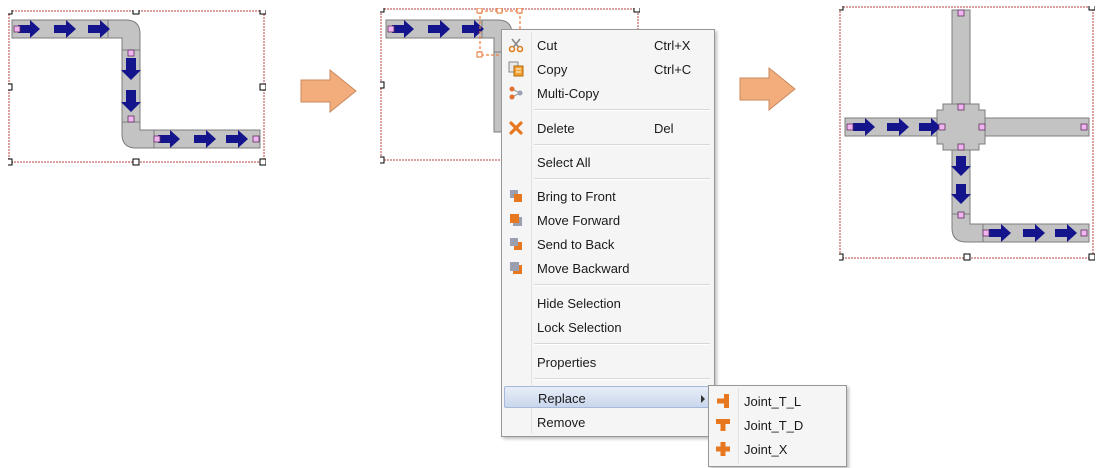 This screenshot has height=468, width=1096. I want to click on menu-item-hide-selection: Hide Selection, so click(608, 303).